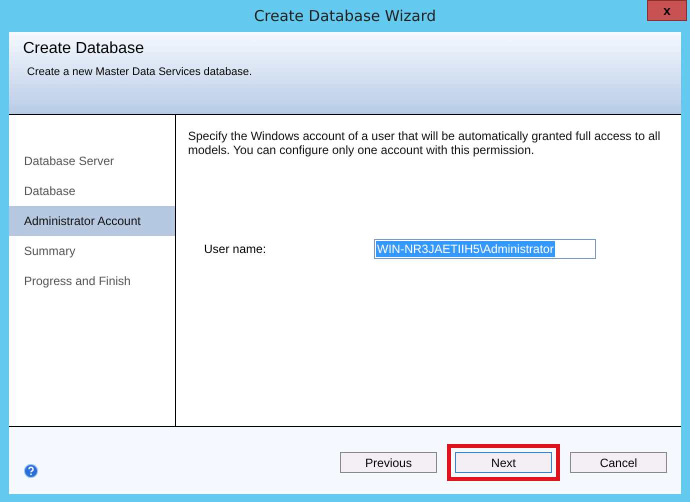  What do you see at coordinates (425, 143) in the screenshot?
I see `description-text: Specify the Windows account of a user that will be automatically granted full access to all models. You can configure only one account with this permission.` at bounding box center [425, 143].